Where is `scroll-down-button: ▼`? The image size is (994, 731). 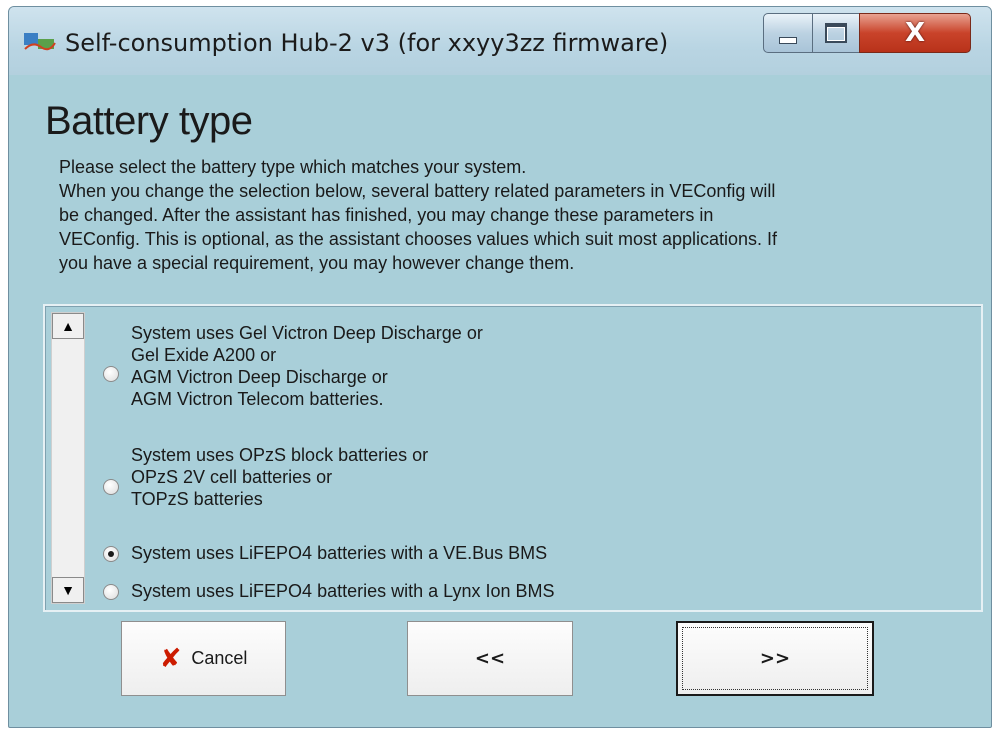
scroll-down-button: ▼ is located at coordinates (68, 590).